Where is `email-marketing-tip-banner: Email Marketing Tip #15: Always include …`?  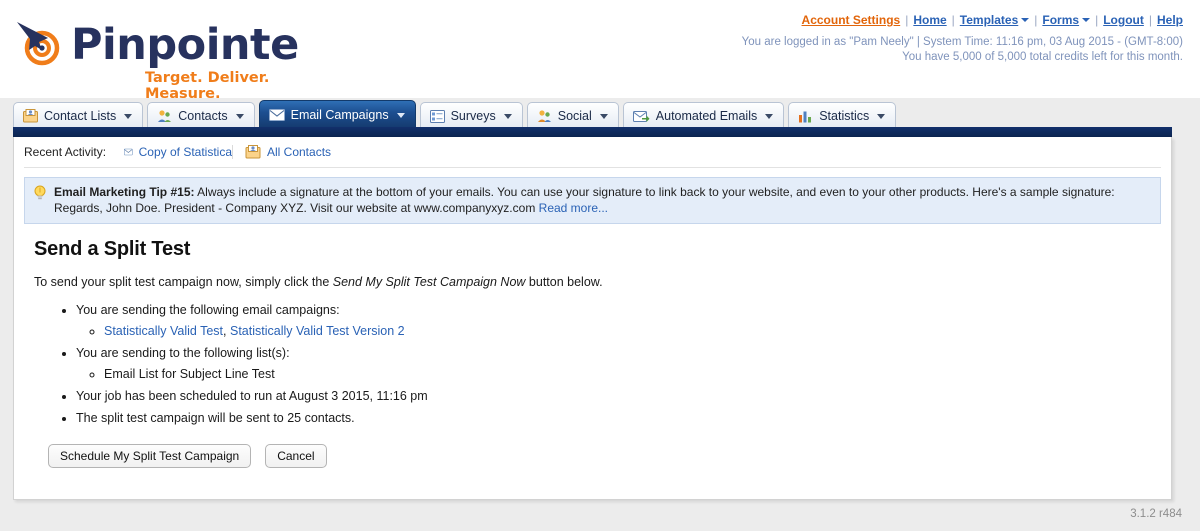 email-marketing-tip-banner: Email Marketing Tip #15: Always include … is located at coordinates (592, 200).